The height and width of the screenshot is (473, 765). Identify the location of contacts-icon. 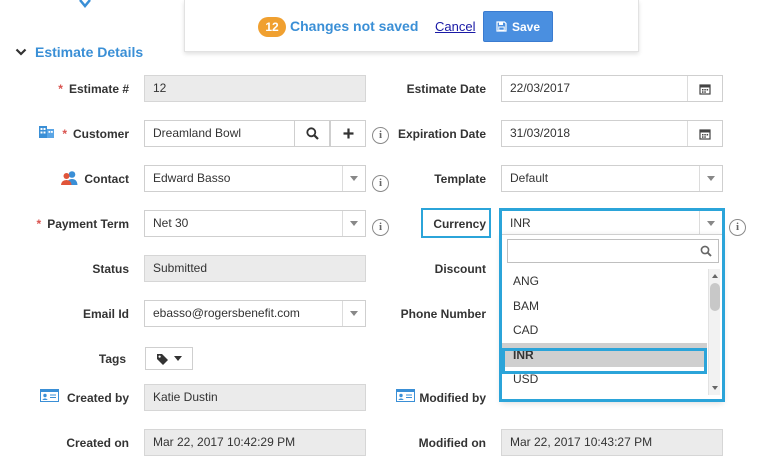
(69, 178).